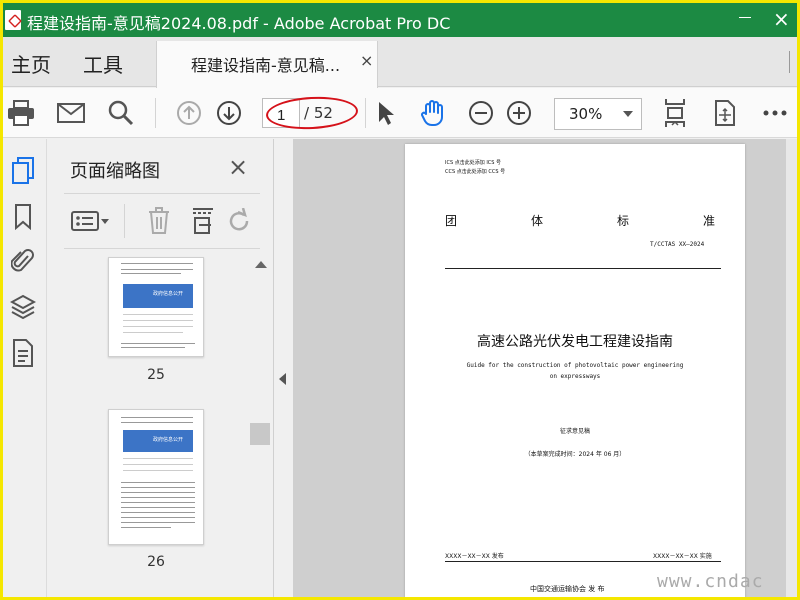 Image resolution: width=800 pixels, height=600 pixels. I want to click on navigation-rail, so click(25, 368).